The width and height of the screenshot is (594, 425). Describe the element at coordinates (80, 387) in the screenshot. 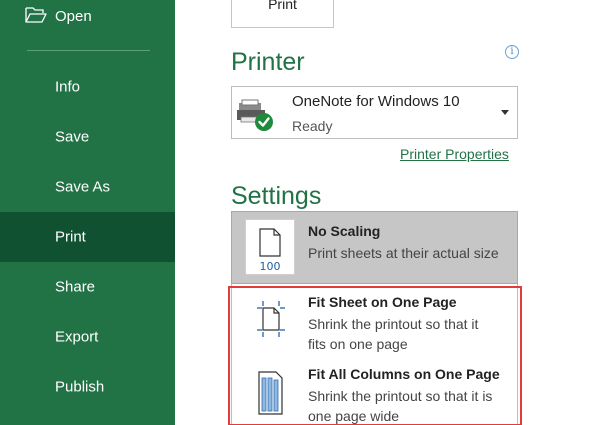

I see `sidebar-item-label: Publish` at that location.